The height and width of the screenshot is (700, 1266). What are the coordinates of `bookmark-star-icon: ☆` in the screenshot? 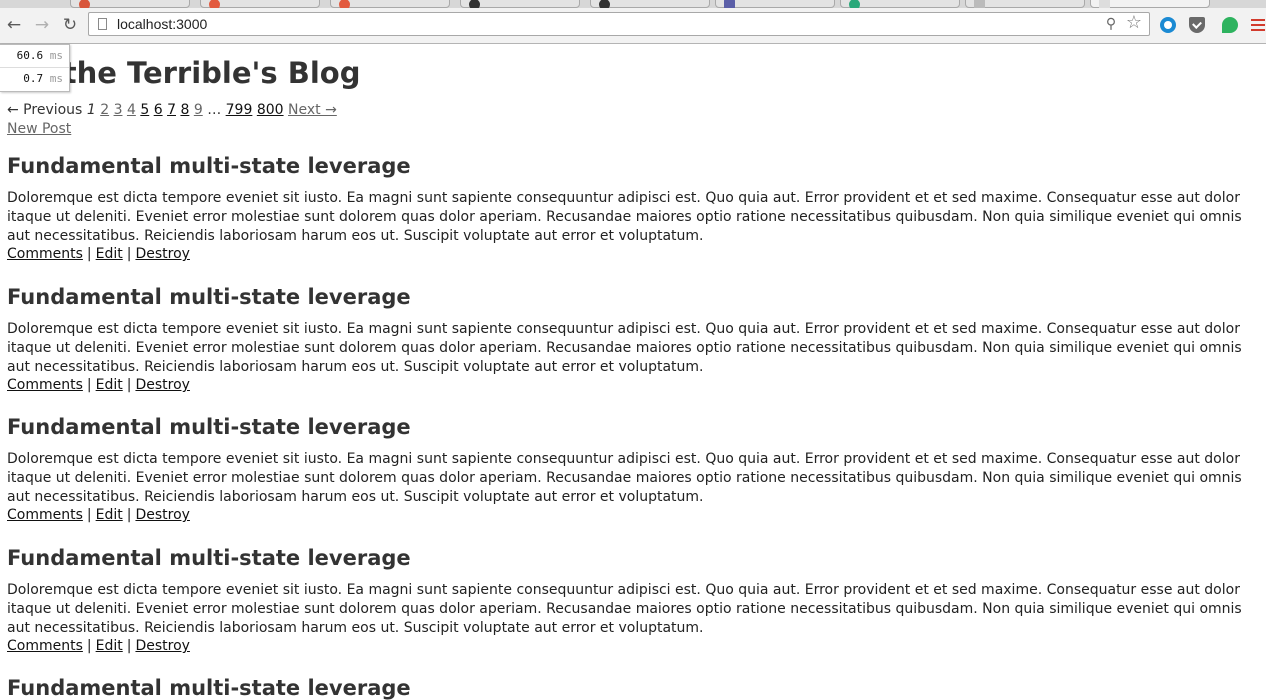 It's located at (1134, 23).